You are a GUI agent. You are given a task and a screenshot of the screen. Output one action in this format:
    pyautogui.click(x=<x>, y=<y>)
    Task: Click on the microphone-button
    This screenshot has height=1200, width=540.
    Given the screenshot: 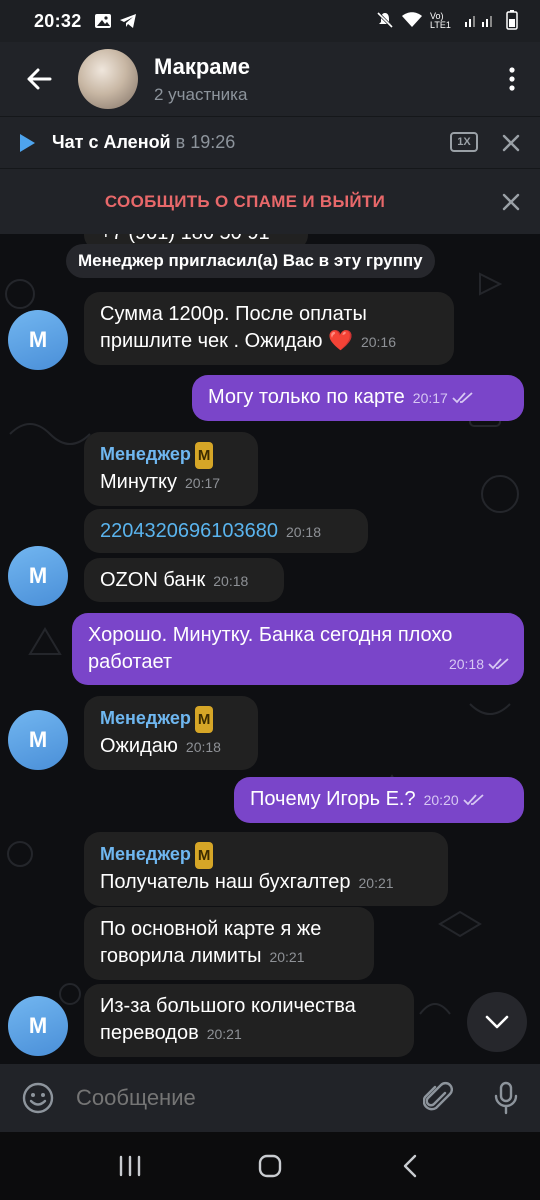 What is the action you would take?
    pyautogui.click(x=506, y=1098)
    